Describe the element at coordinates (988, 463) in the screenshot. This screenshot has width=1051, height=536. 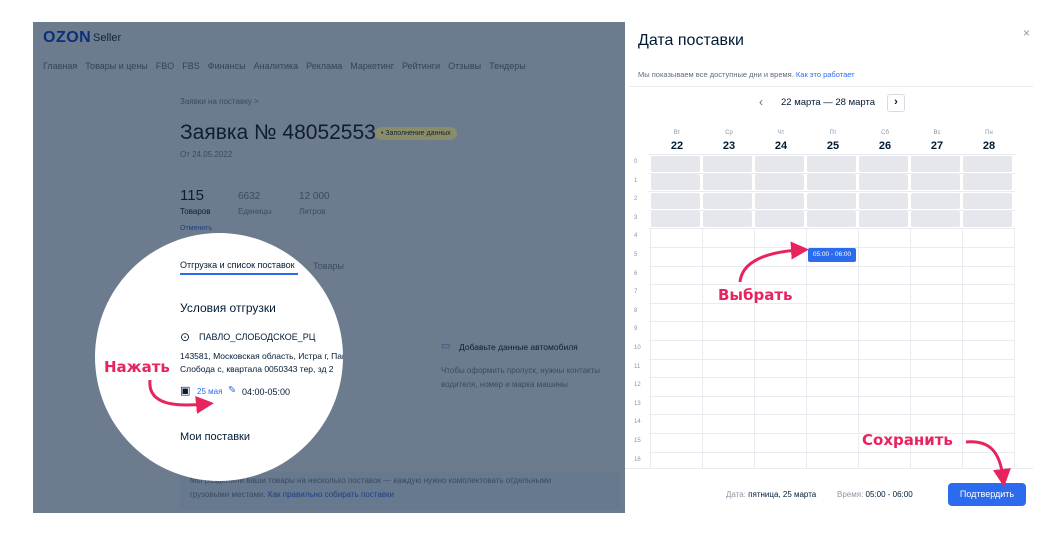
I see `arrow-save` at that location.